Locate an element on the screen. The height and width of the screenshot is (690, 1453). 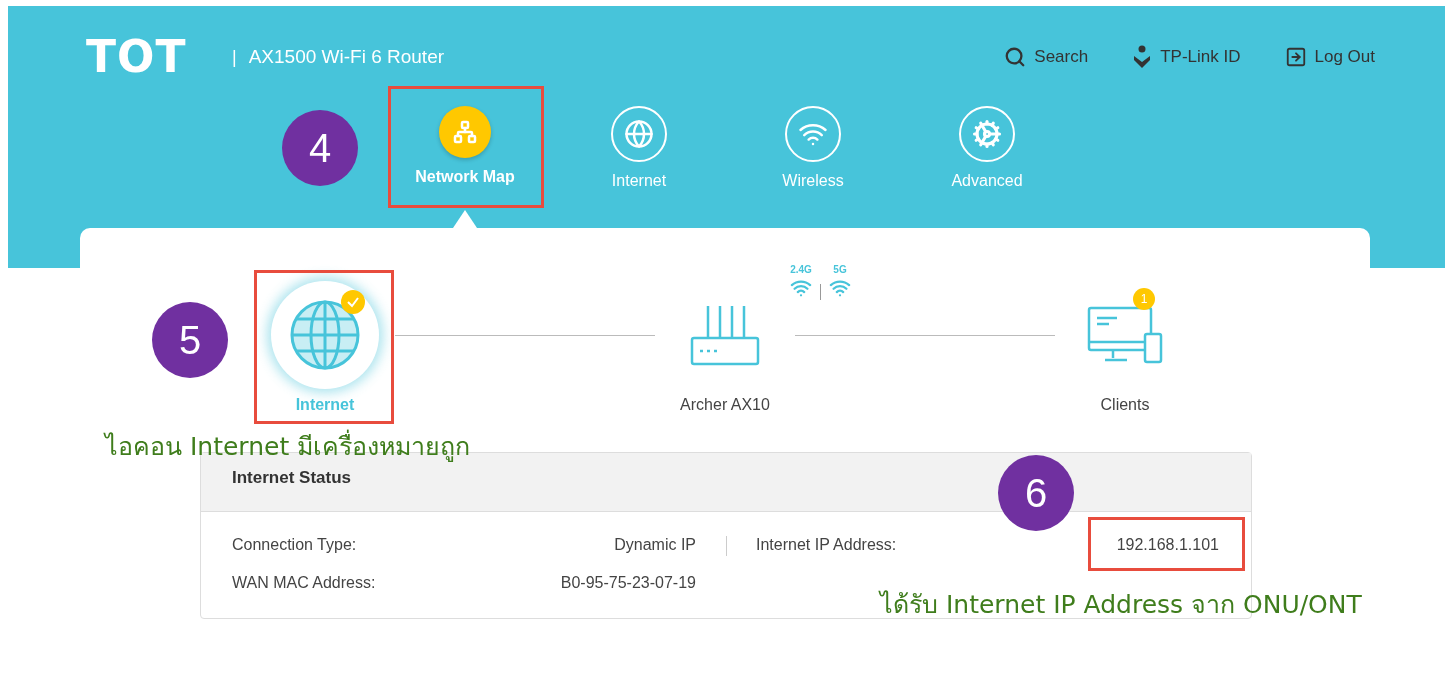
header-link: Log Out is located at coordinates (1329, 57).